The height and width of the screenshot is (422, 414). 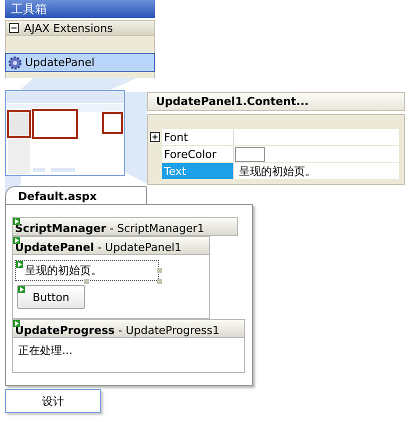 What do you see at coordinates (128, 328) in the screenshot?
I see `control-header: UpdateProgress - UpdateProgress1` at bounding box center [128, 328].